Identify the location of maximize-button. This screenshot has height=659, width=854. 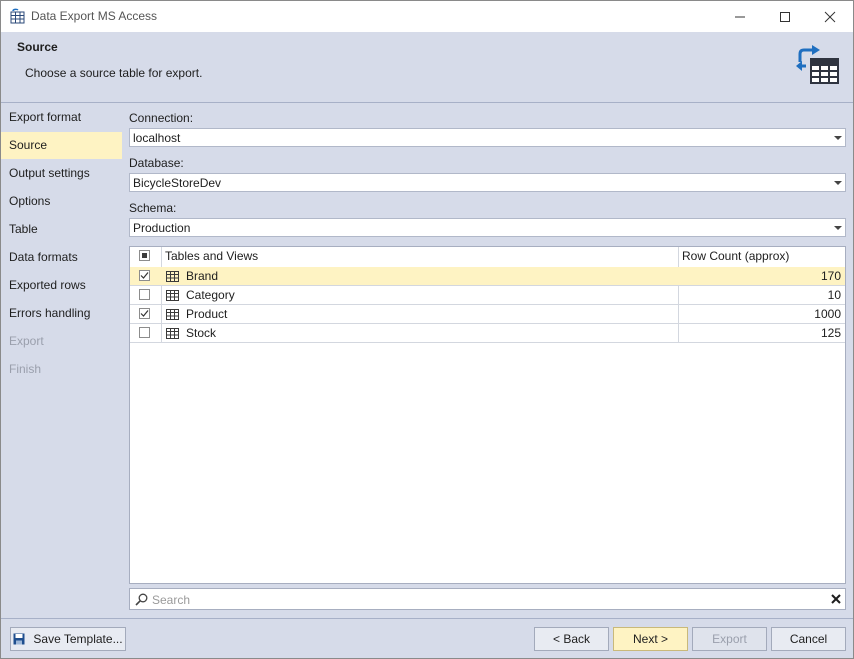
(785, 16).